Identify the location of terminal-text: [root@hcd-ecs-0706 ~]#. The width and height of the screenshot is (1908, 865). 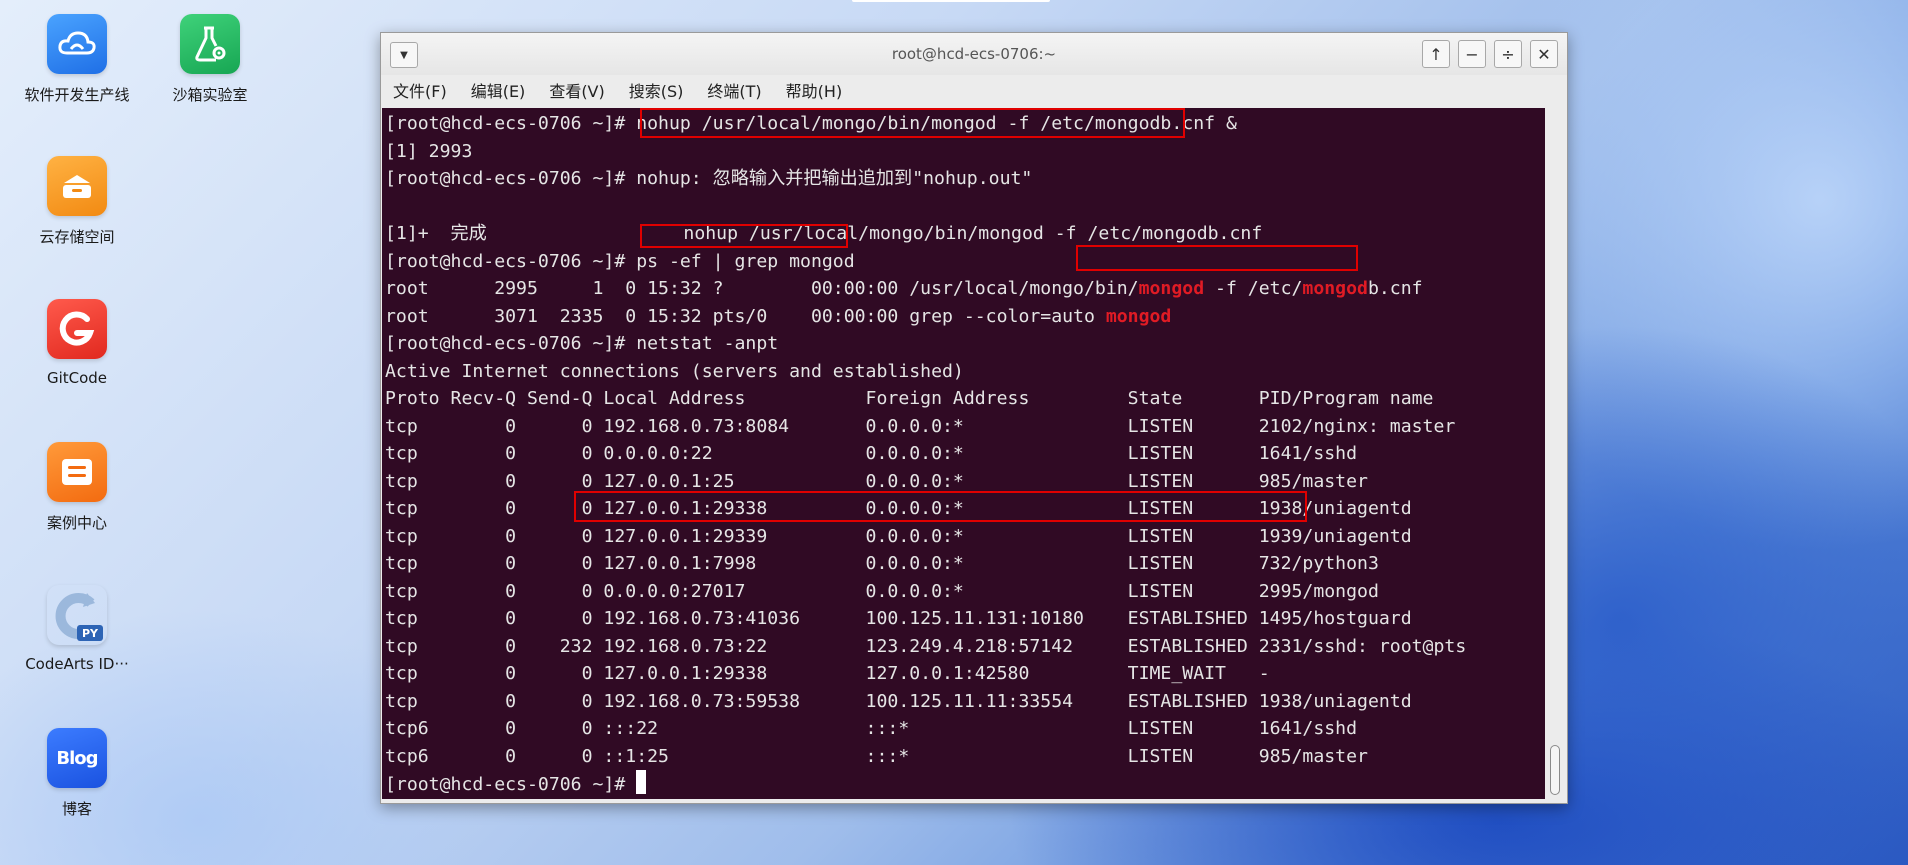
(511, 784).